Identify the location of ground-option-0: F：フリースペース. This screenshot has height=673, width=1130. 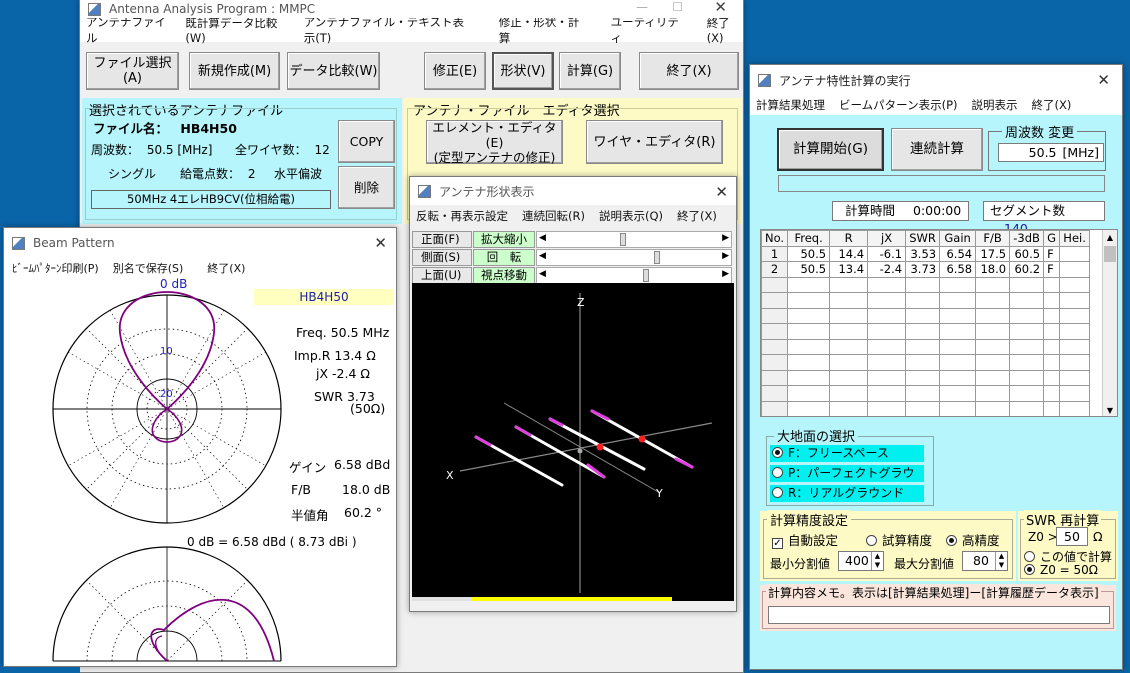
(847, 453).